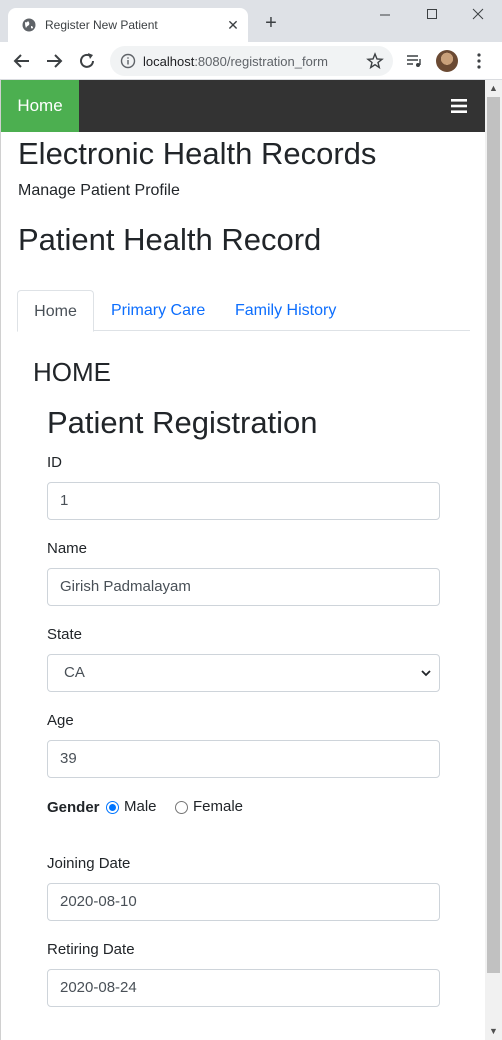  I want to click on forward-arrow-icon, so click(54, 61).